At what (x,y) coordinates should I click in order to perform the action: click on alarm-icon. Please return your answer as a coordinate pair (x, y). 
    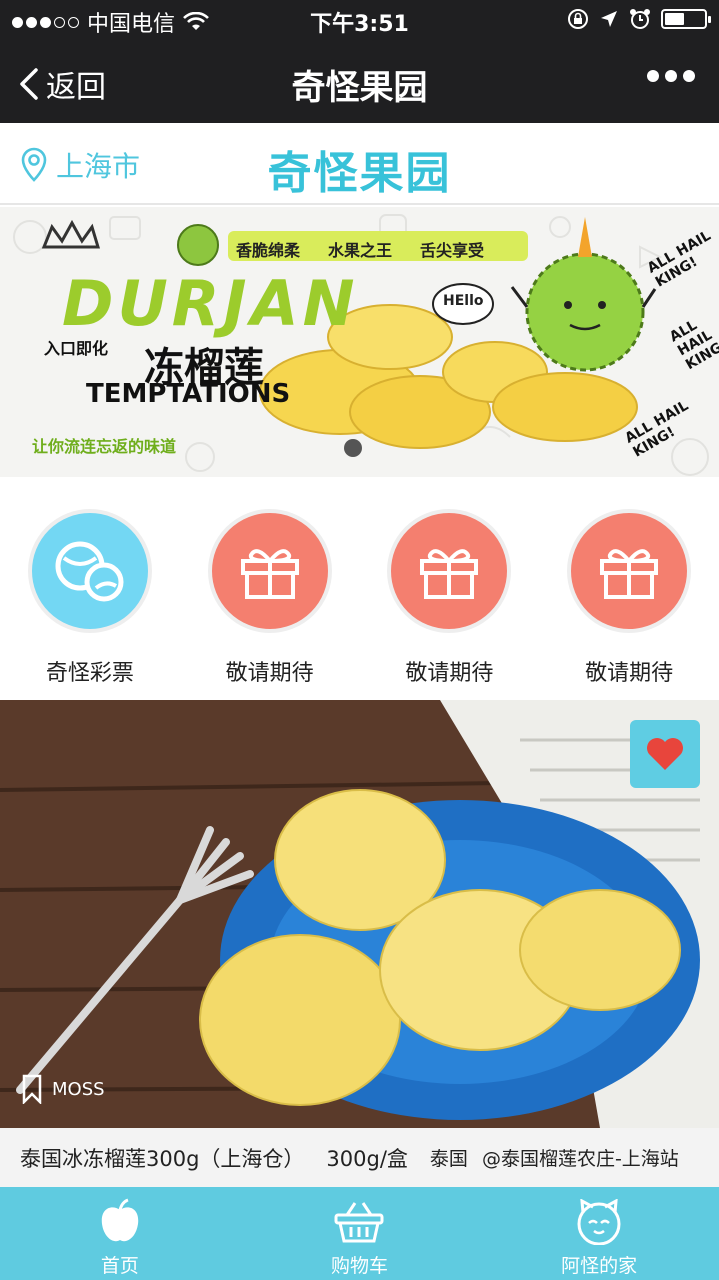
    Looking at the image, I should click on (640, 19).